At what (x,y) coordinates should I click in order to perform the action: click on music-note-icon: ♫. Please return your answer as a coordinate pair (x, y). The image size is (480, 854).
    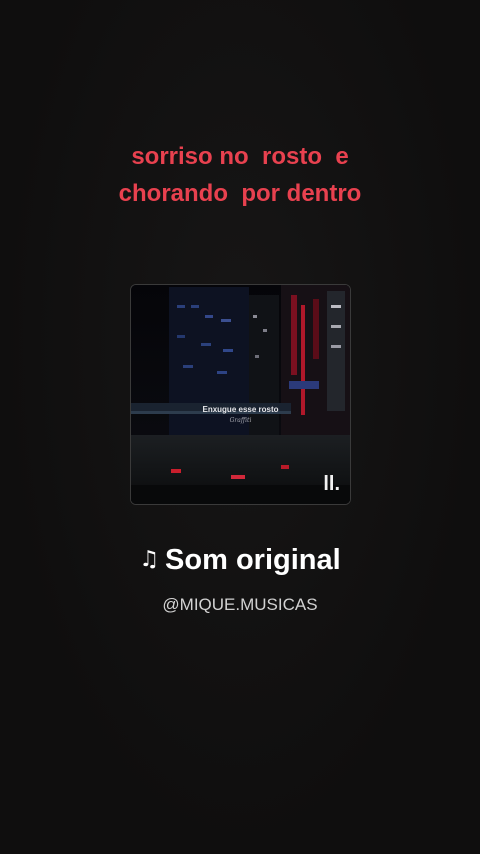
    Looking at the image, I should click on (149, 559).